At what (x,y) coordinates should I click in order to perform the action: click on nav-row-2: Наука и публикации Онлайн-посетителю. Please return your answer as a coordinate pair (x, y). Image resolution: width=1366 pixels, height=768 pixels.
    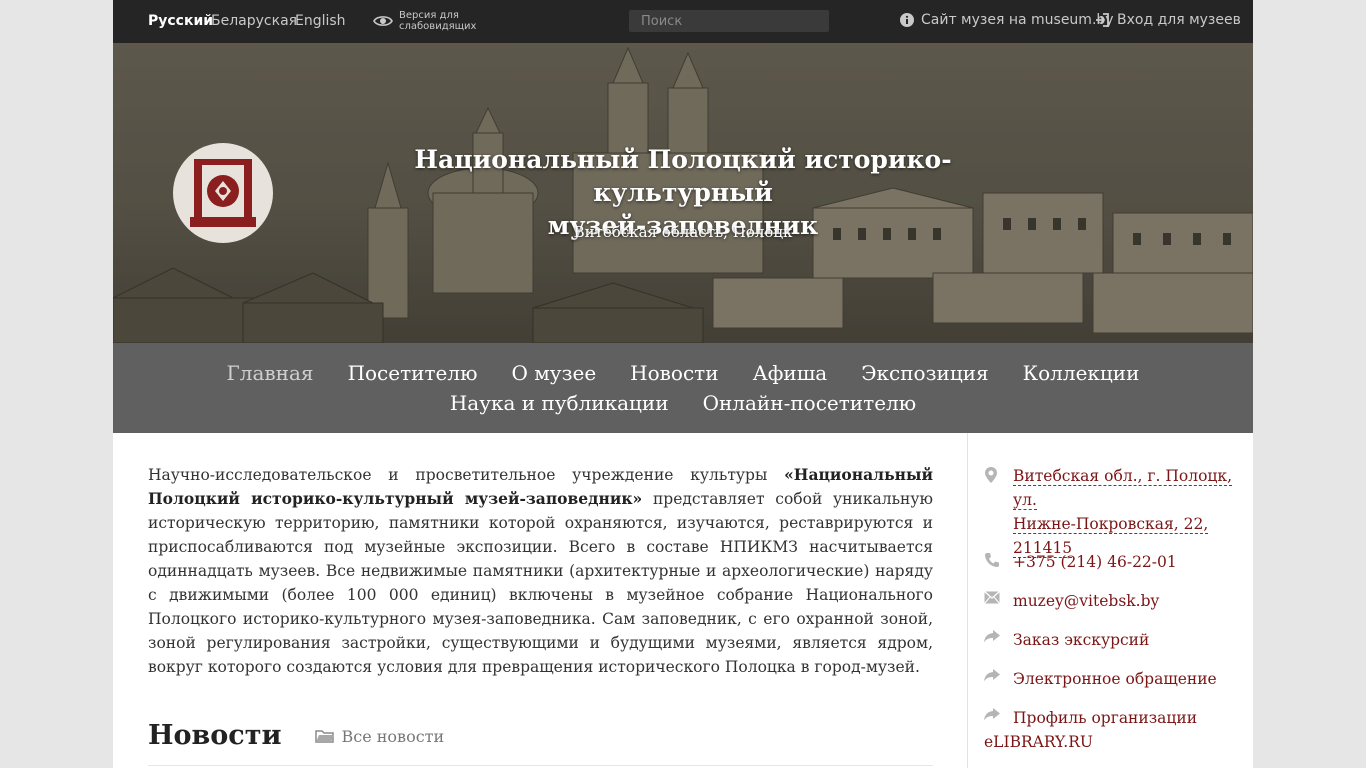
    Looking at the image, I should click on (683, 403).